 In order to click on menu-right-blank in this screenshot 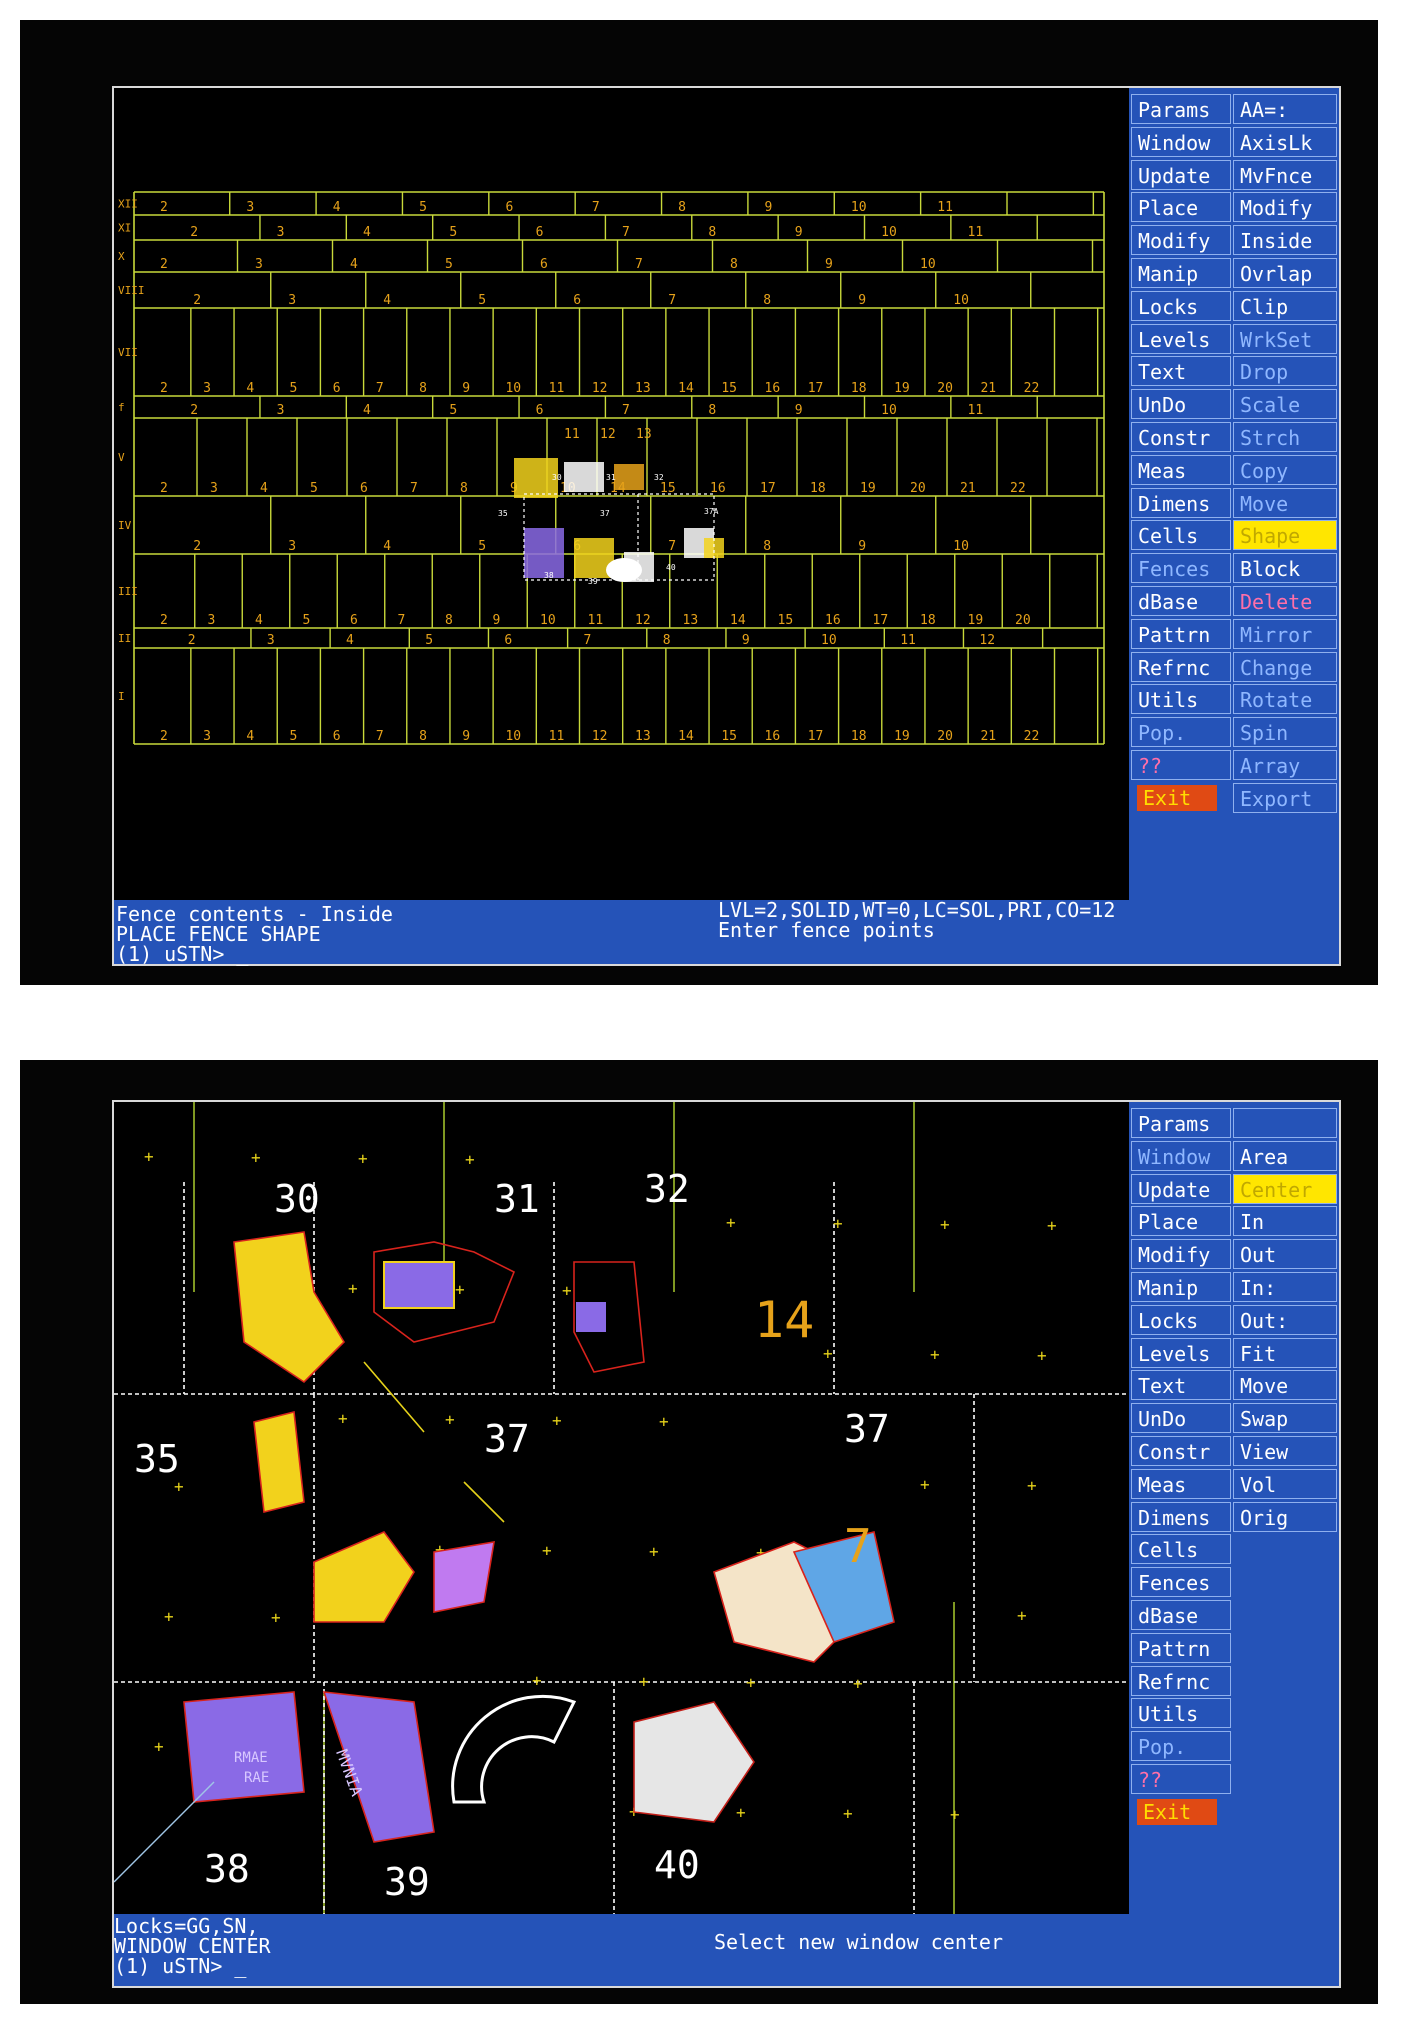, I will do `click(1285, 1123)`.